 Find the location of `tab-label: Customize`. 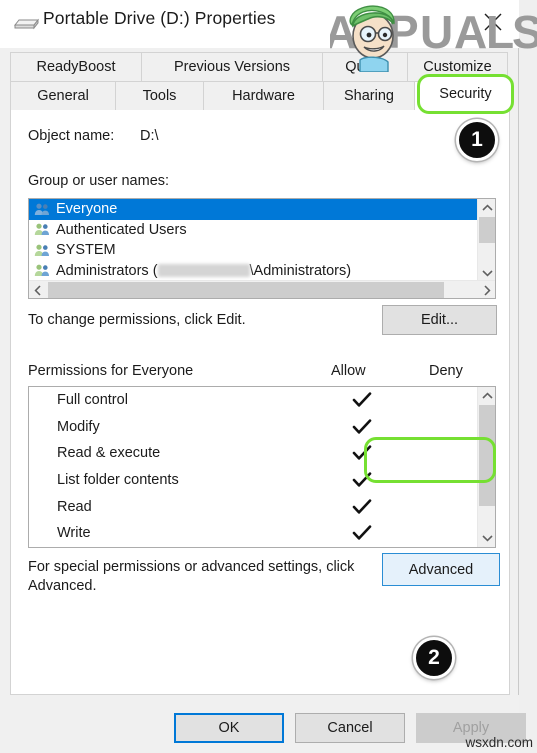

tab-label: Customize is located at coordinates (457, 67).